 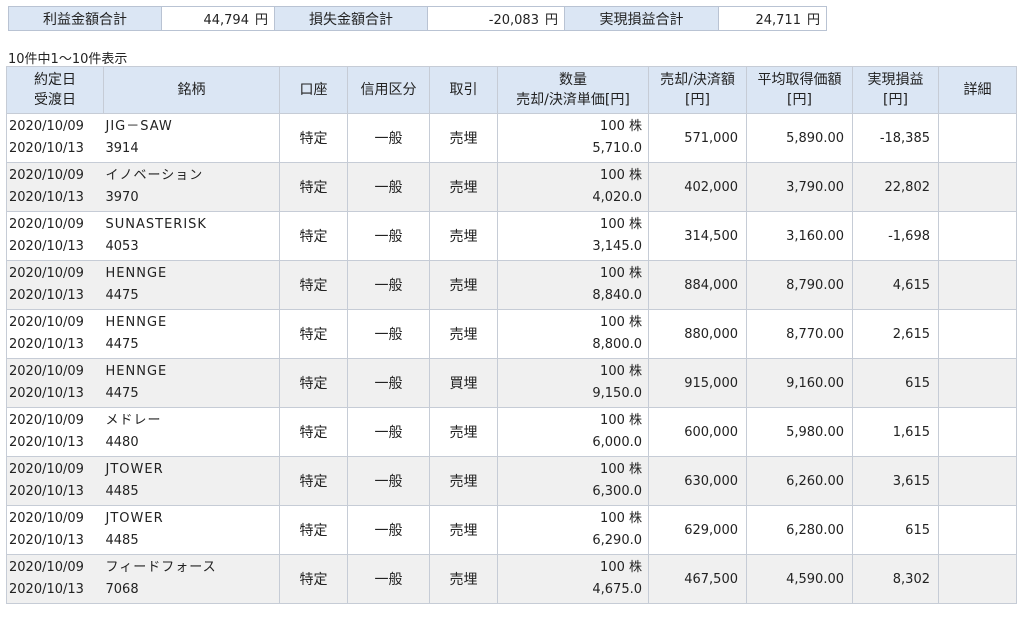 I want to click on loss-total-value: -20,083 円, so click(x=496, y=18).